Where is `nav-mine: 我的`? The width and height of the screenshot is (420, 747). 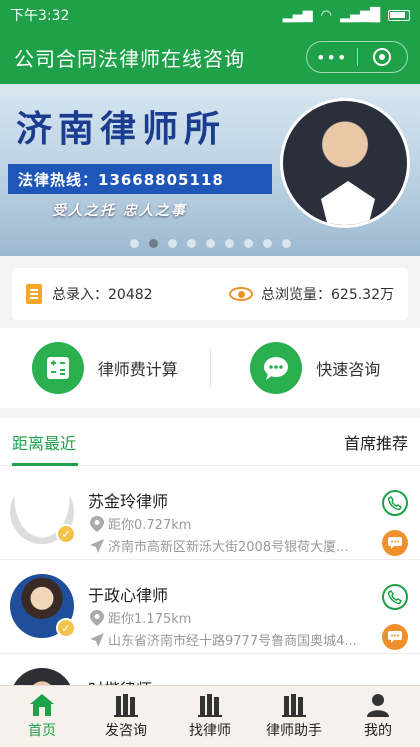 nav-mine: 我的 is located at coordinates (378, 716).